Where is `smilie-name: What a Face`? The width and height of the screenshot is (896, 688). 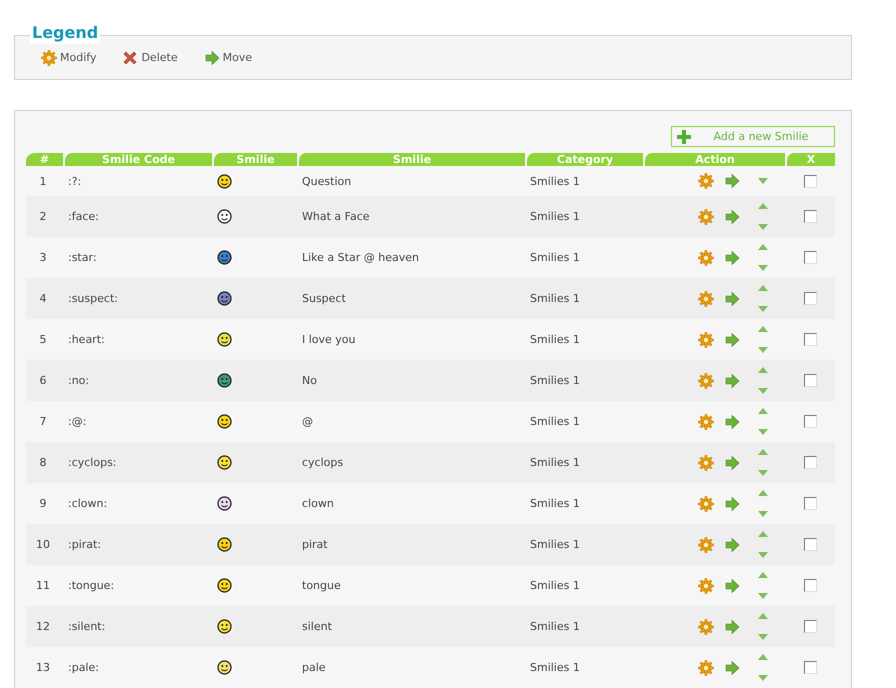 smilie-name: What a Face is located at coordinates (336, 216).